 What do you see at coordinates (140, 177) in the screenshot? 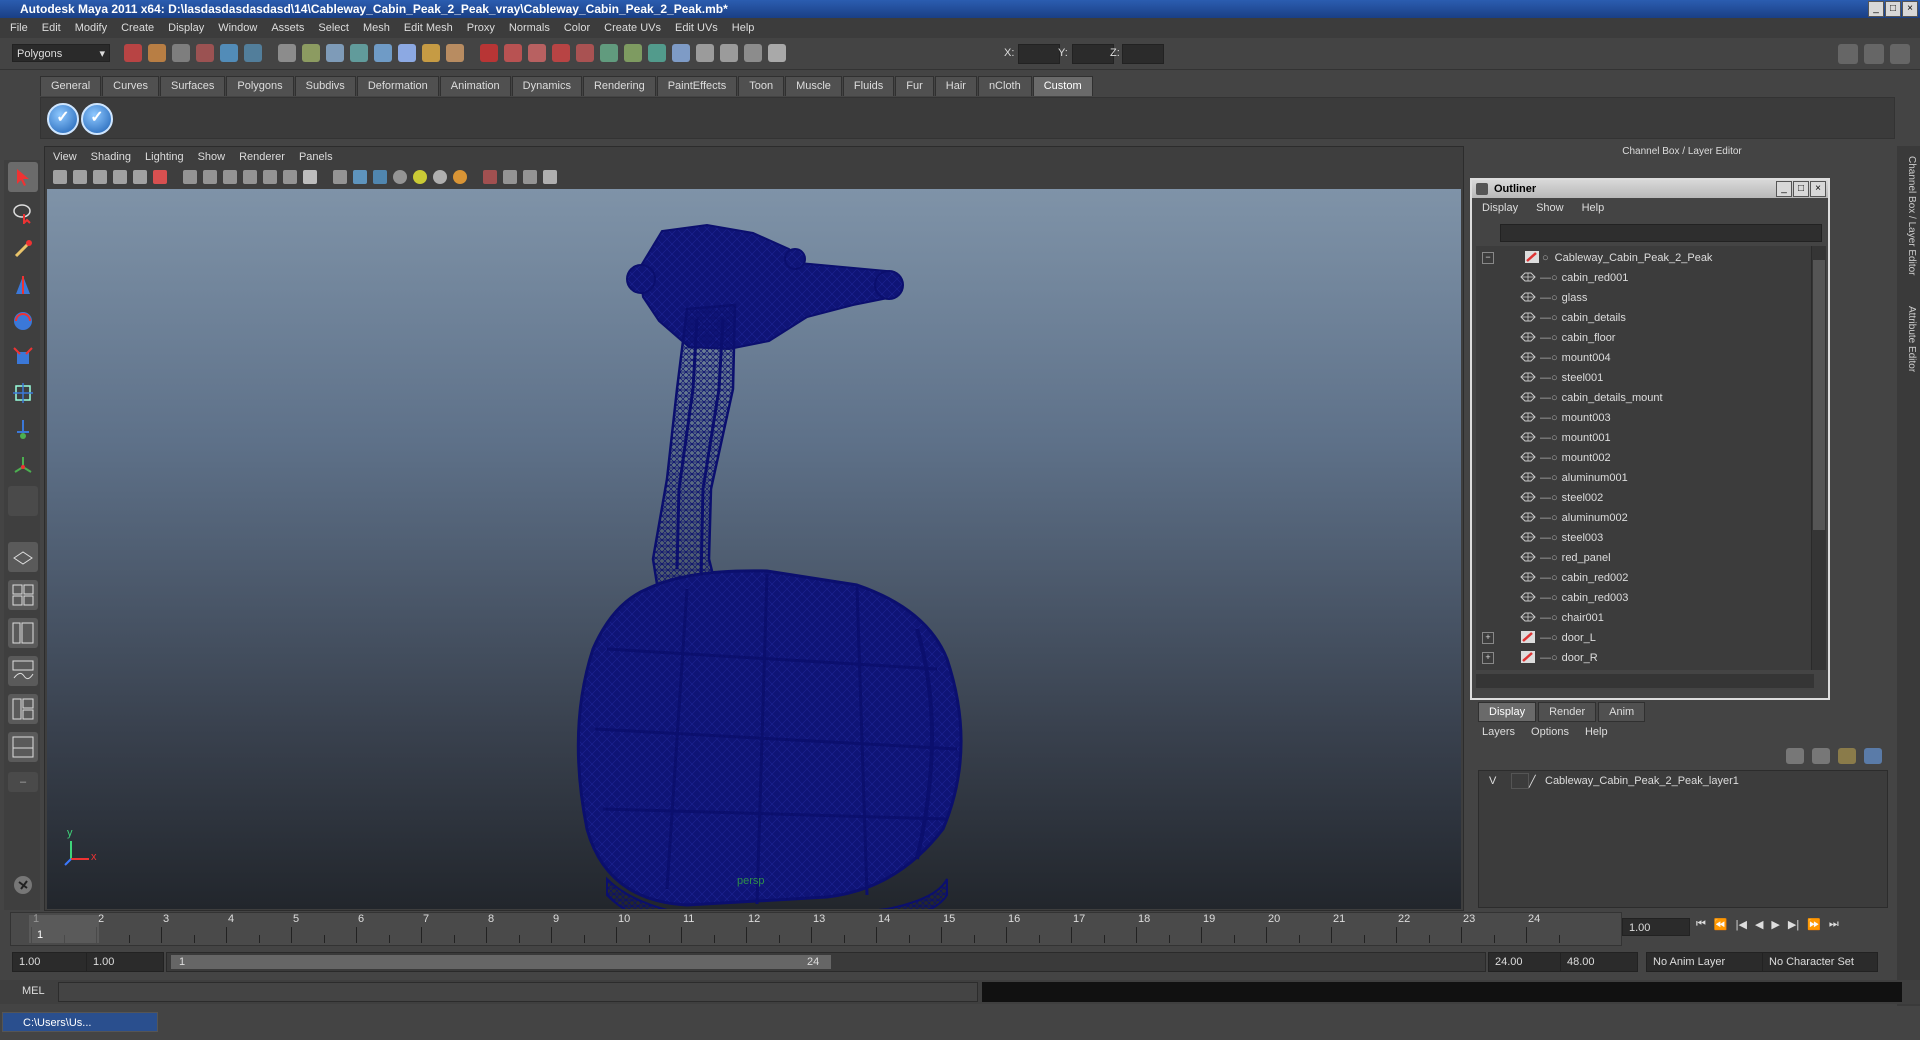
I see `image-plane-icon` at bounding box center [140, 177].